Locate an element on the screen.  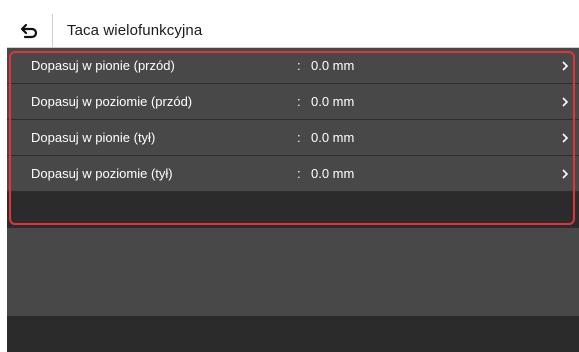
back-arrow-icon is located at coordinates (28, 30).